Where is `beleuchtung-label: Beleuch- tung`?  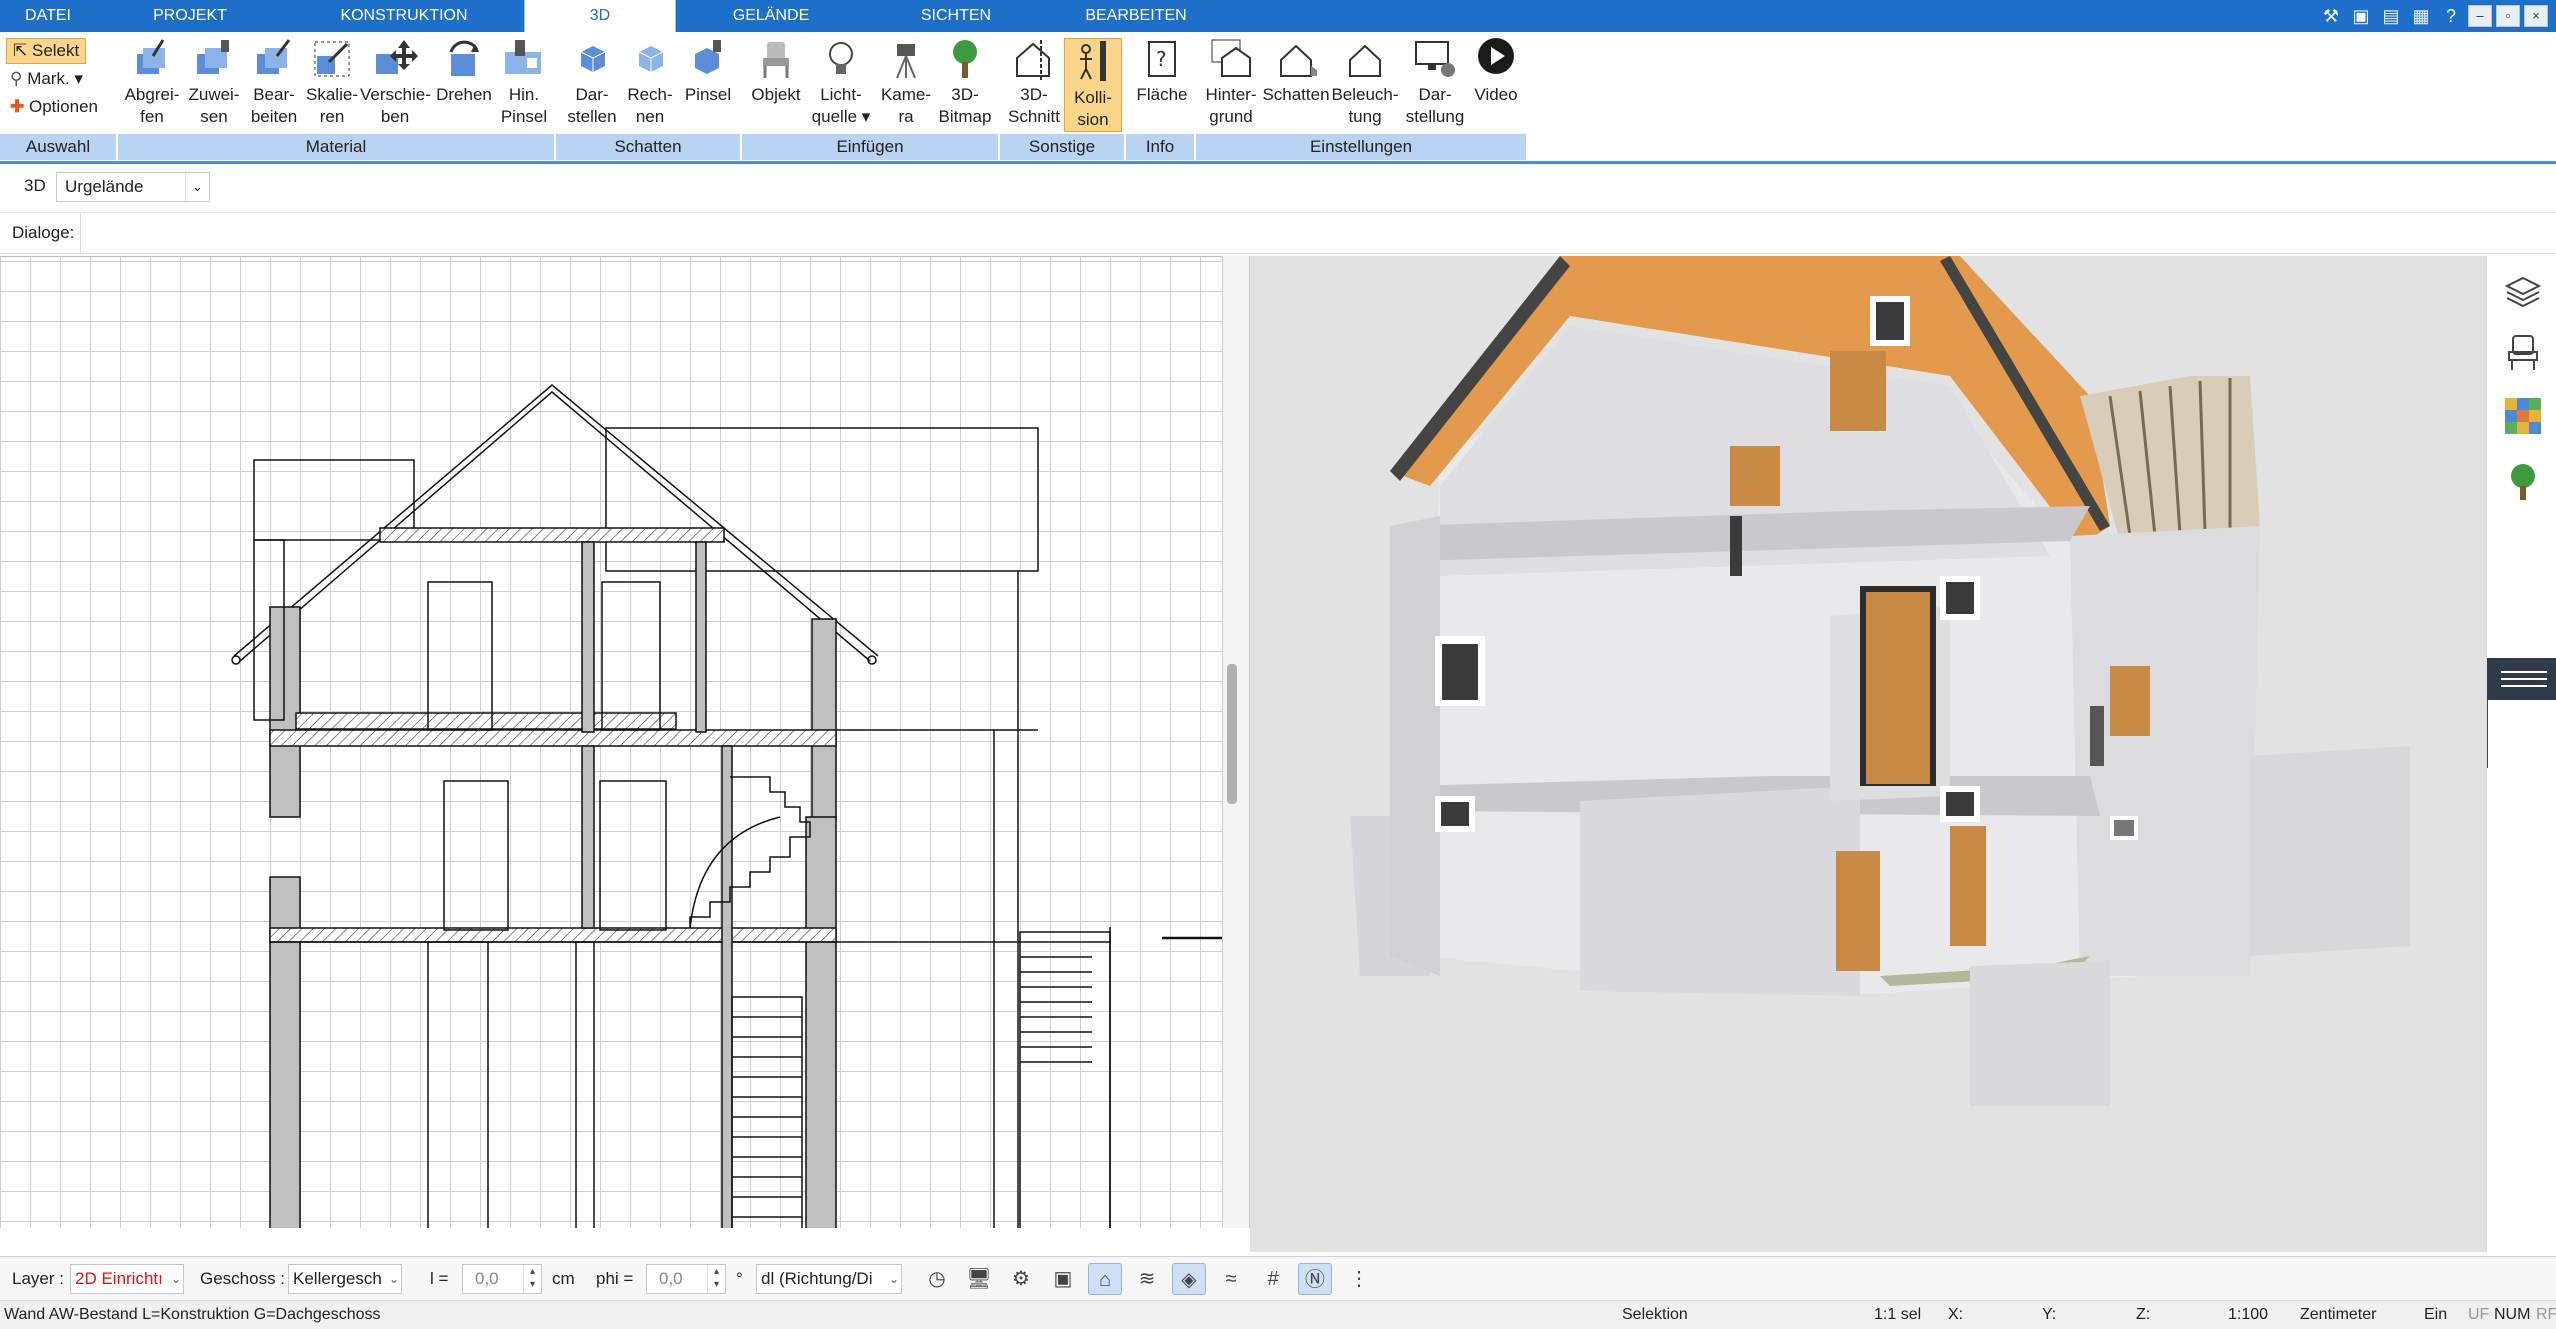
beleuchtung-label: Beleuch- tung is located at coordinates (1365, 105).